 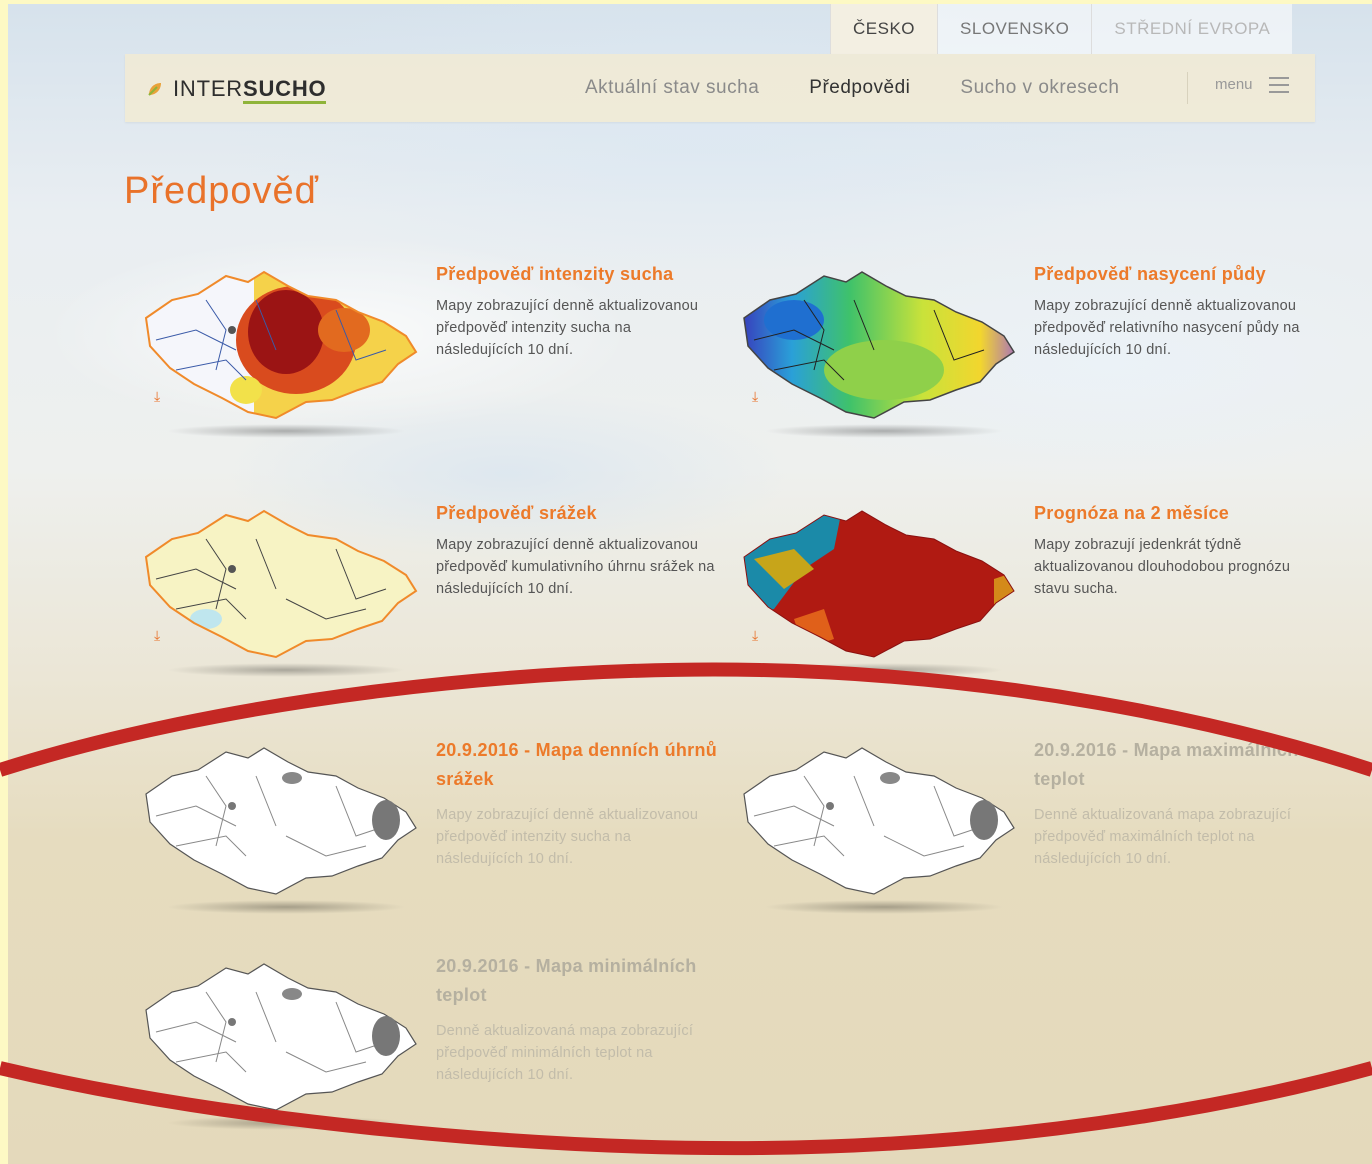 I want to click on map-saturation, so click(x=879, y=345).